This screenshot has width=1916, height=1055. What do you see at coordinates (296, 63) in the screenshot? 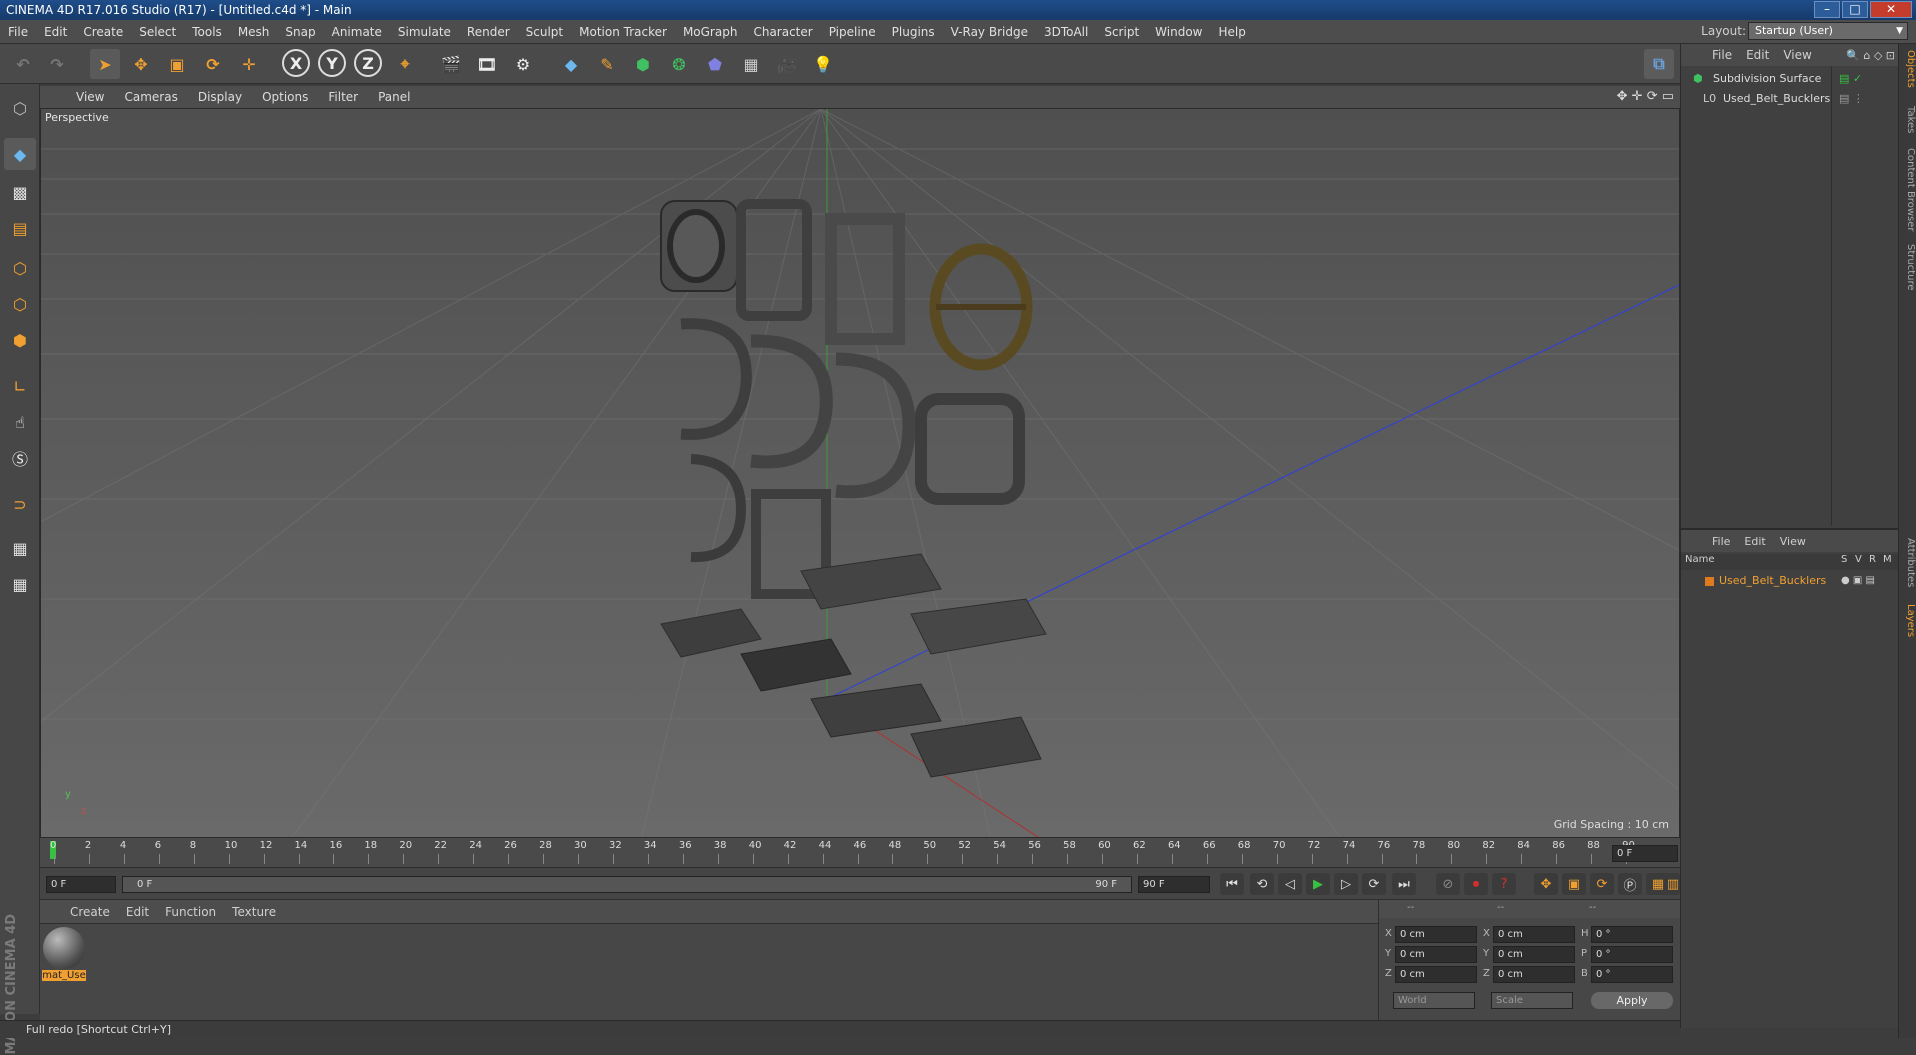
I see `x-axis-button: X` at bounding box center [296, 63].